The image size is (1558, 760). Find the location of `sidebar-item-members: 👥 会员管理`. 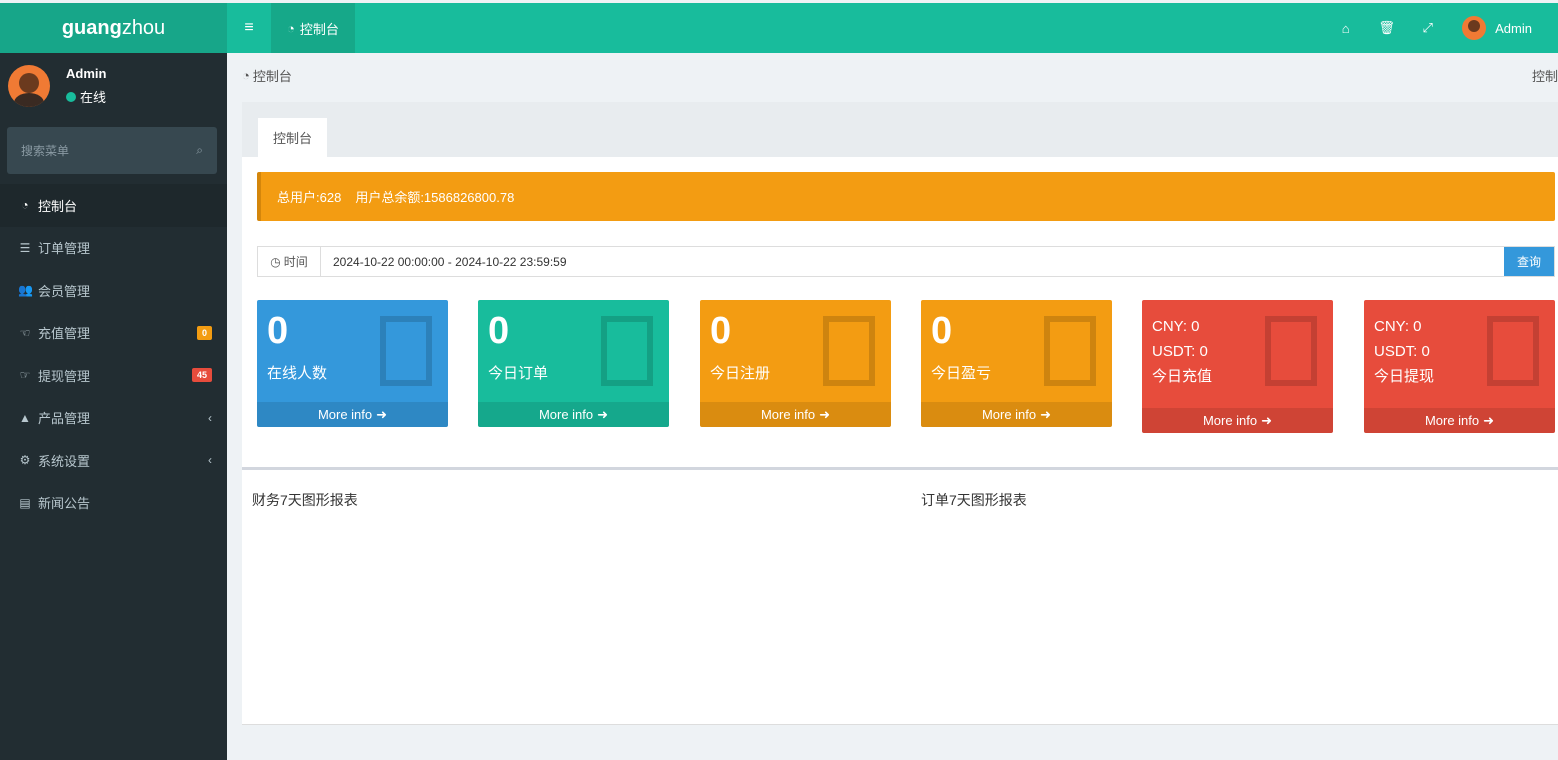

sidebar-item-members: 👥 会员管理 is located at coordinates (113, 290).